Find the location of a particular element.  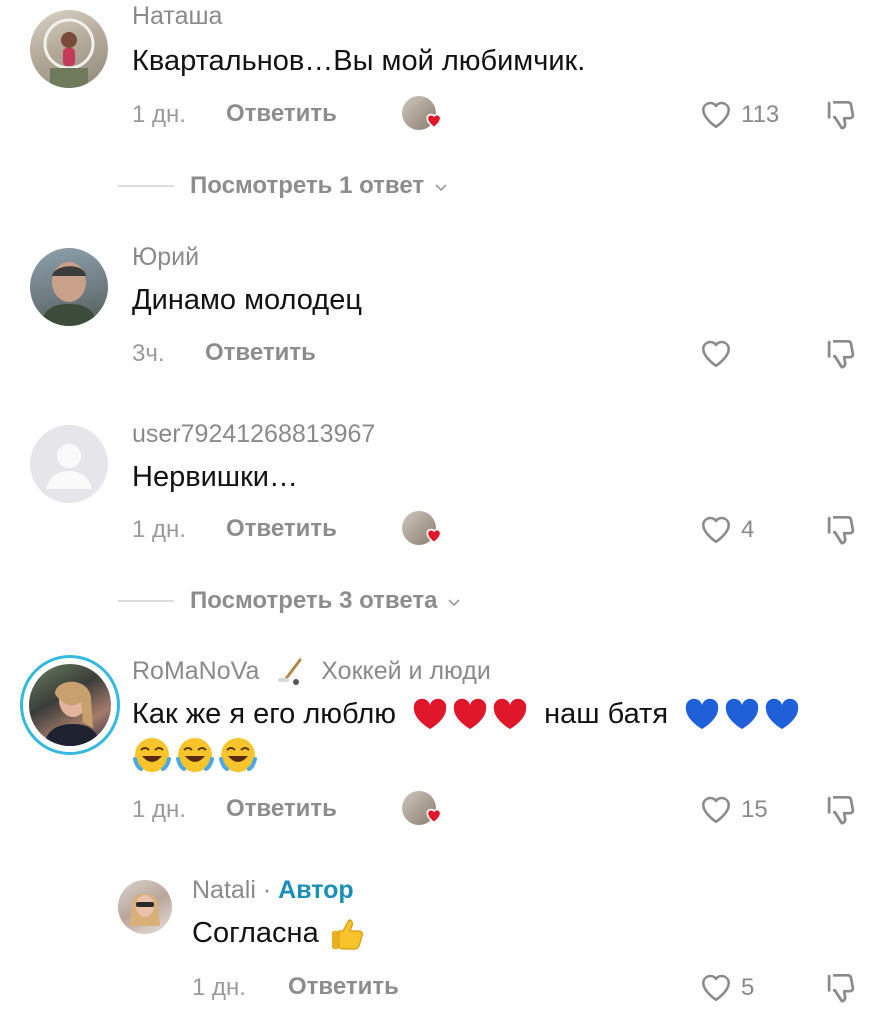

comment-username-row: RoMaNoVa Хоккей и люди is located at coordinates (311, 671).